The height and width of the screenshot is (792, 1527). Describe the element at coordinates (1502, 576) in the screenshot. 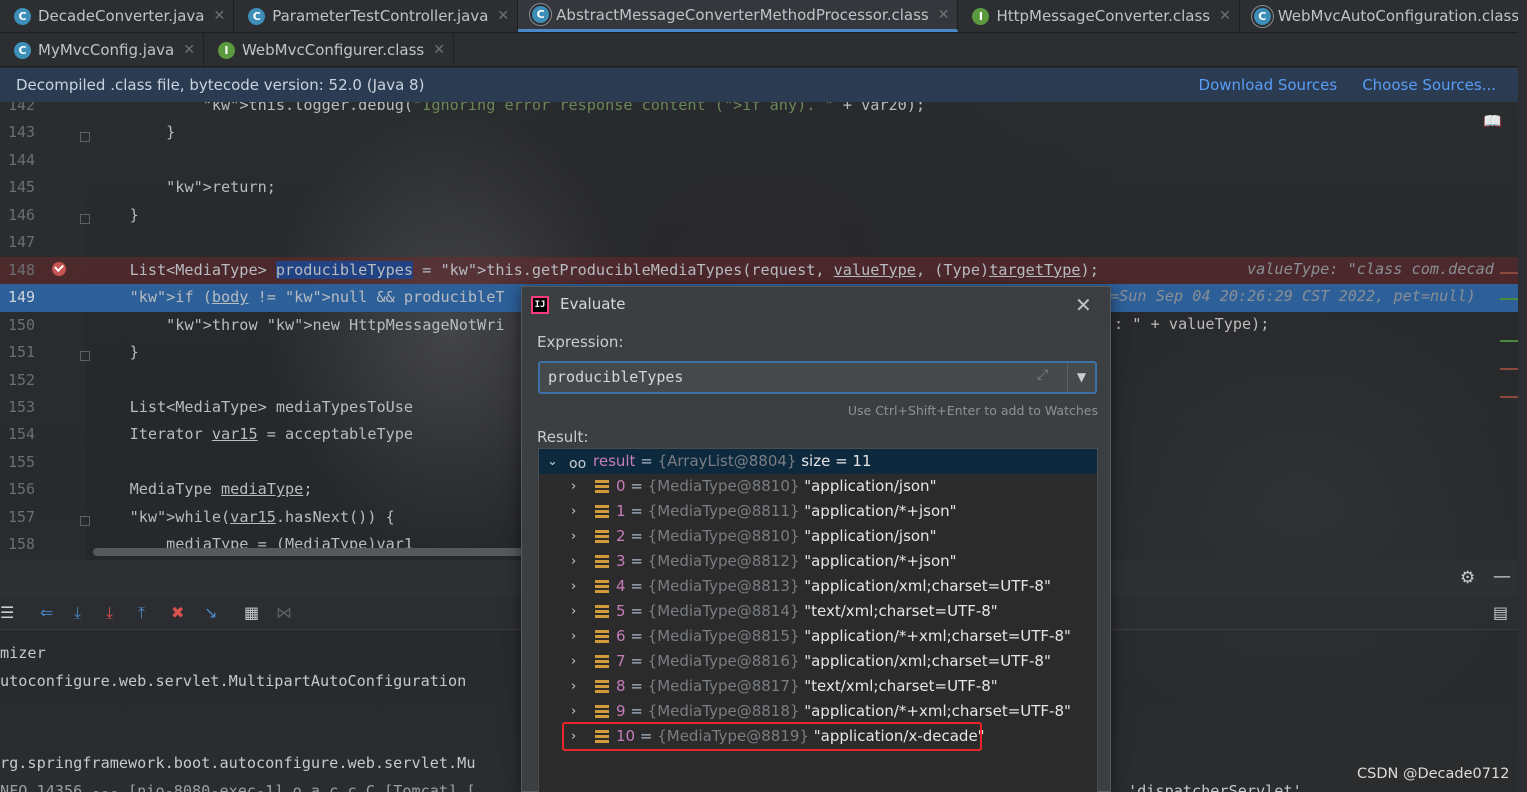

I see `minimize-icon: —` at that location.